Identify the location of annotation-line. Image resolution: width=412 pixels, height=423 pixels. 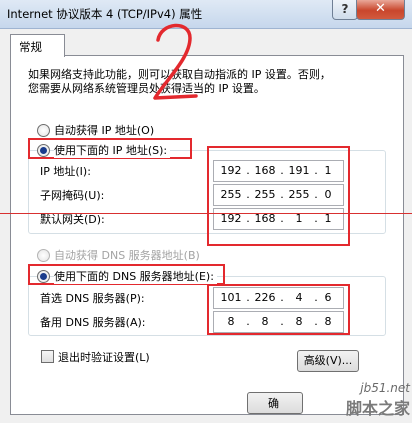
(206, 213).